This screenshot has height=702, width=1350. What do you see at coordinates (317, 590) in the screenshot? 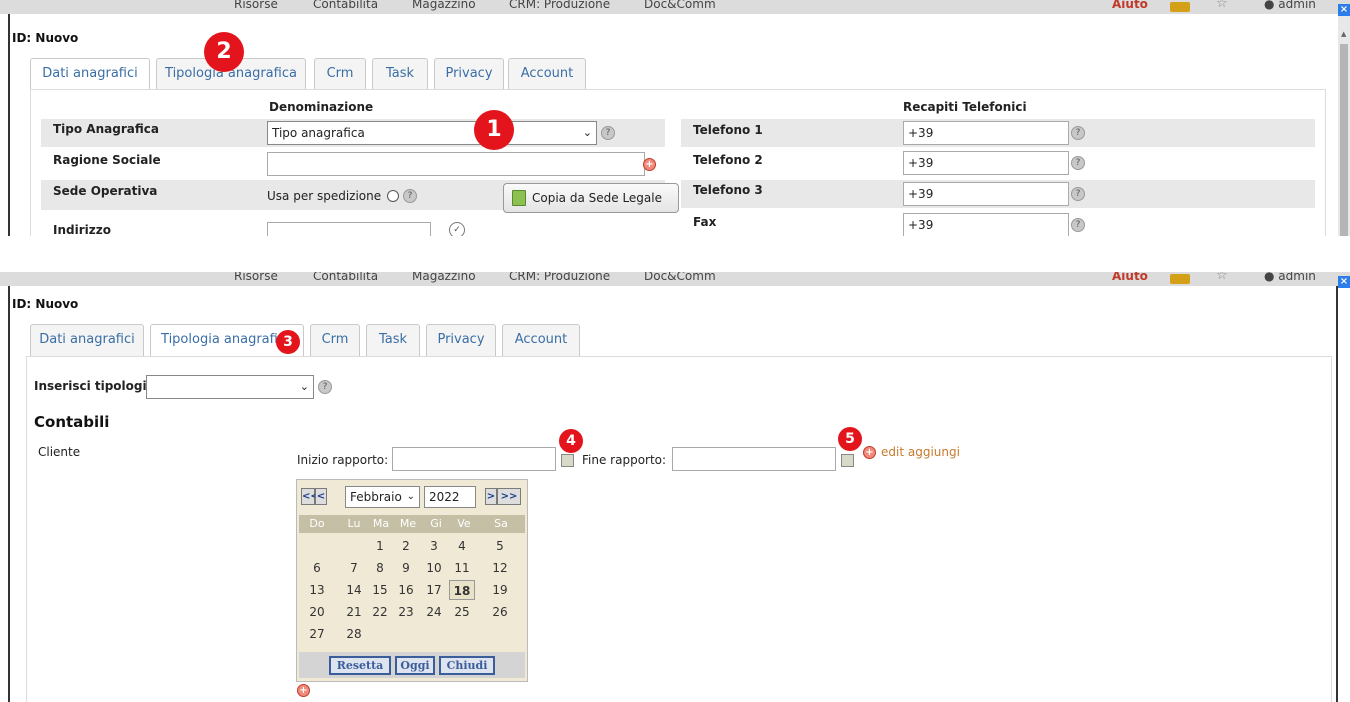
I see `calendar-day: 13` at bounding box center [317, 590].